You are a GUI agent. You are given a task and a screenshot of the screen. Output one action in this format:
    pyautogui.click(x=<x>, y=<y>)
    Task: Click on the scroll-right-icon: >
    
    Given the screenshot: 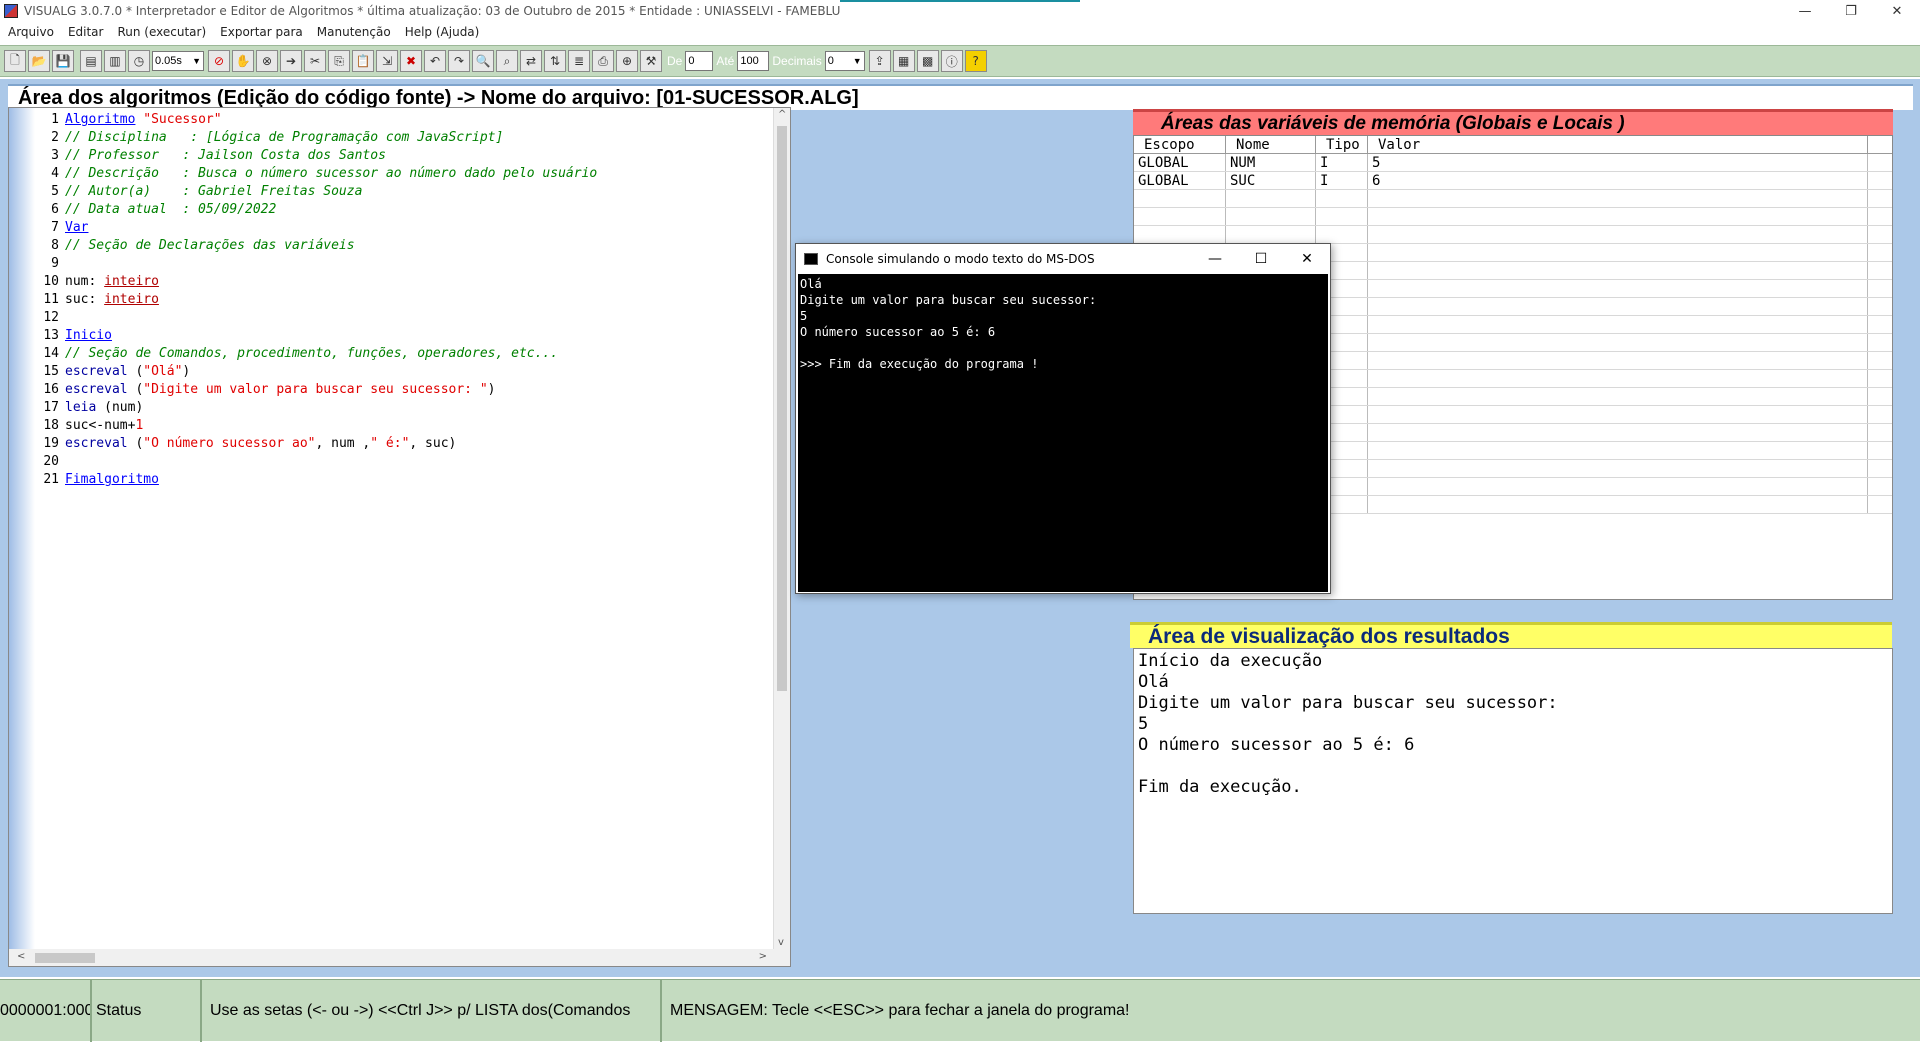 What is the action you would take?
    pyautogui.click(x=763, y=956)
    